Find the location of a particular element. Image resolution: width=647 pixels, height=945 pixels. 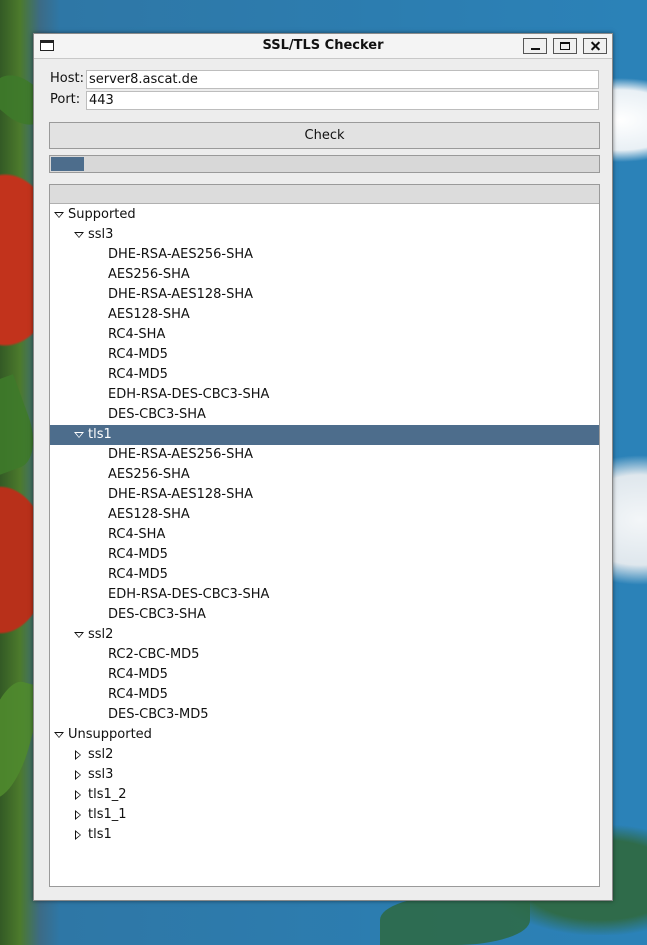

tree-header is located at coordinates (324, 194).